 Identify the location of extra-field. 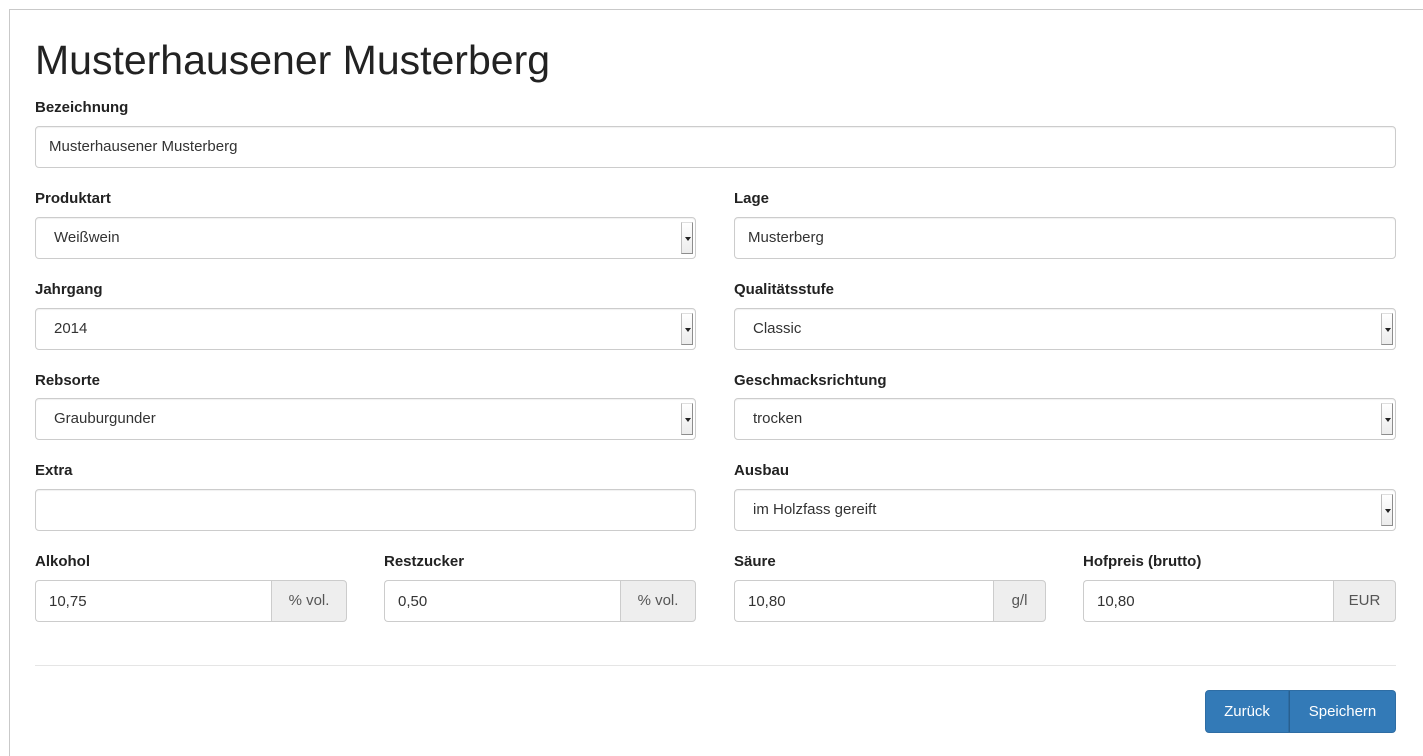
(365, 510).